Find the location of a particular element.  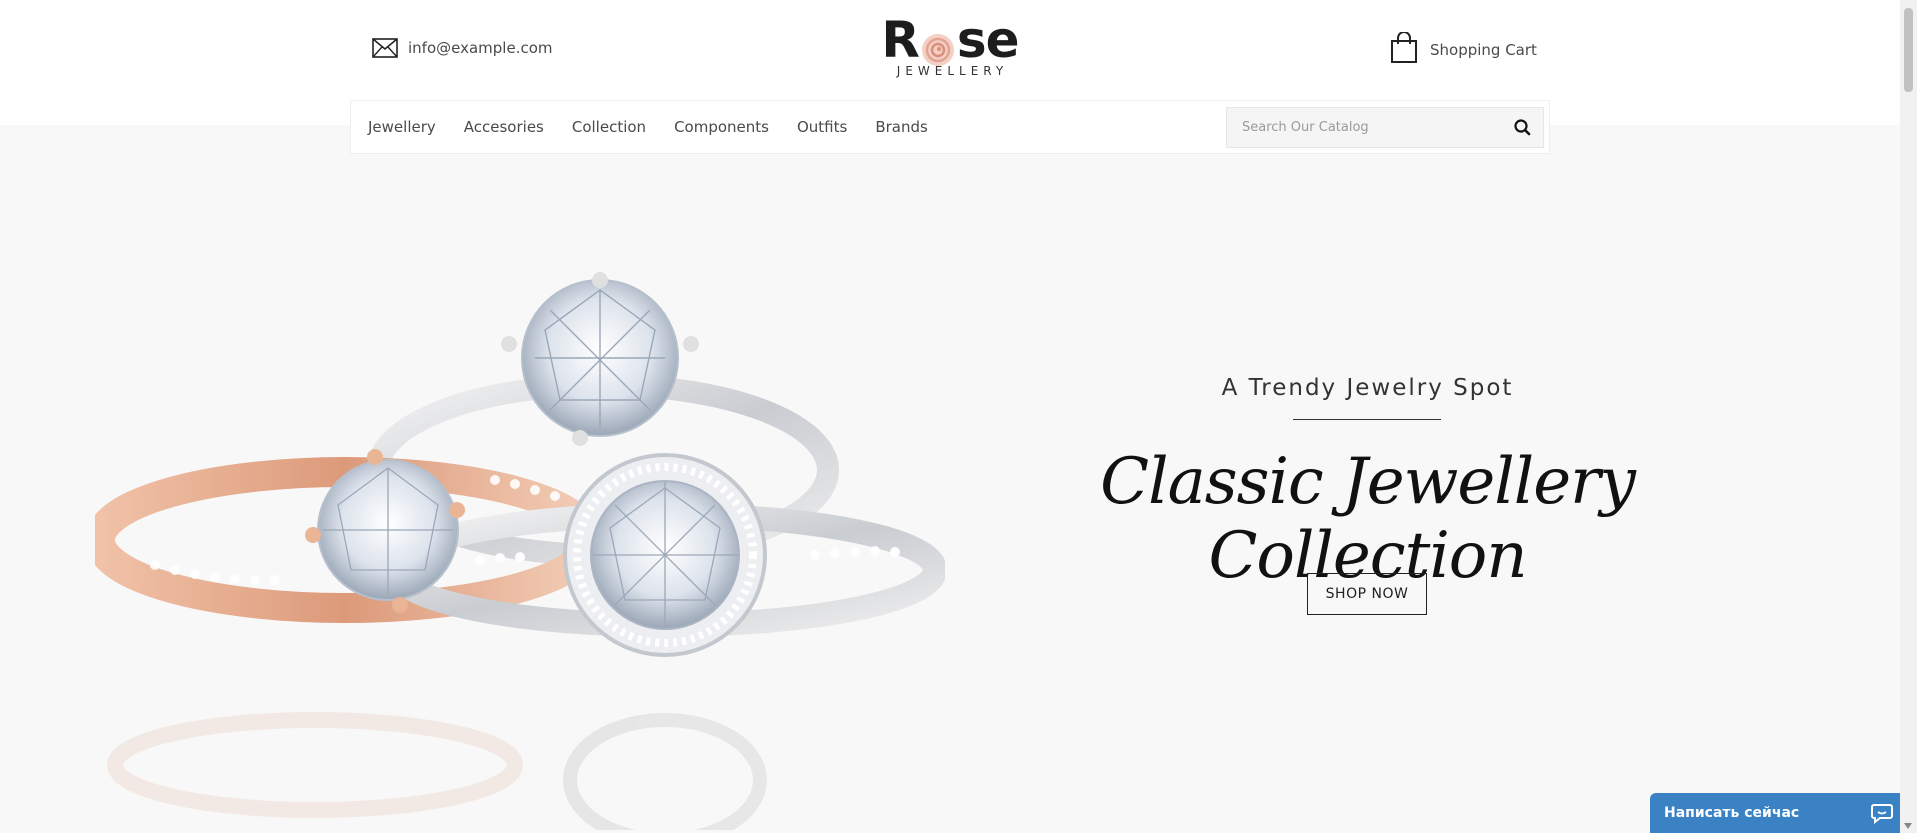

search-box is located at coordinates (1385, 127).